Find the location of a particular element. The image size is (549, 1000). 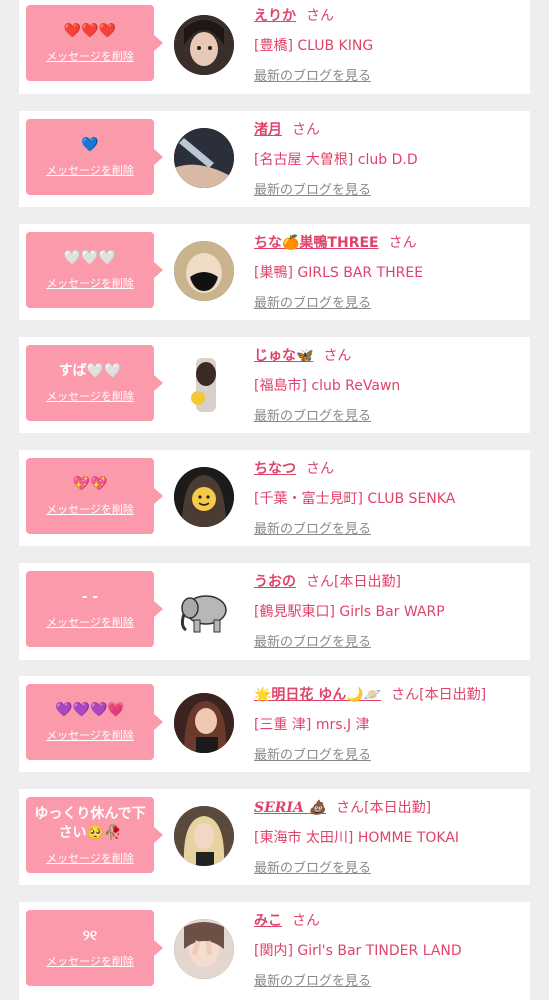

shop-name: [福島市] club ReVawn is located at coordinates (327, 386).